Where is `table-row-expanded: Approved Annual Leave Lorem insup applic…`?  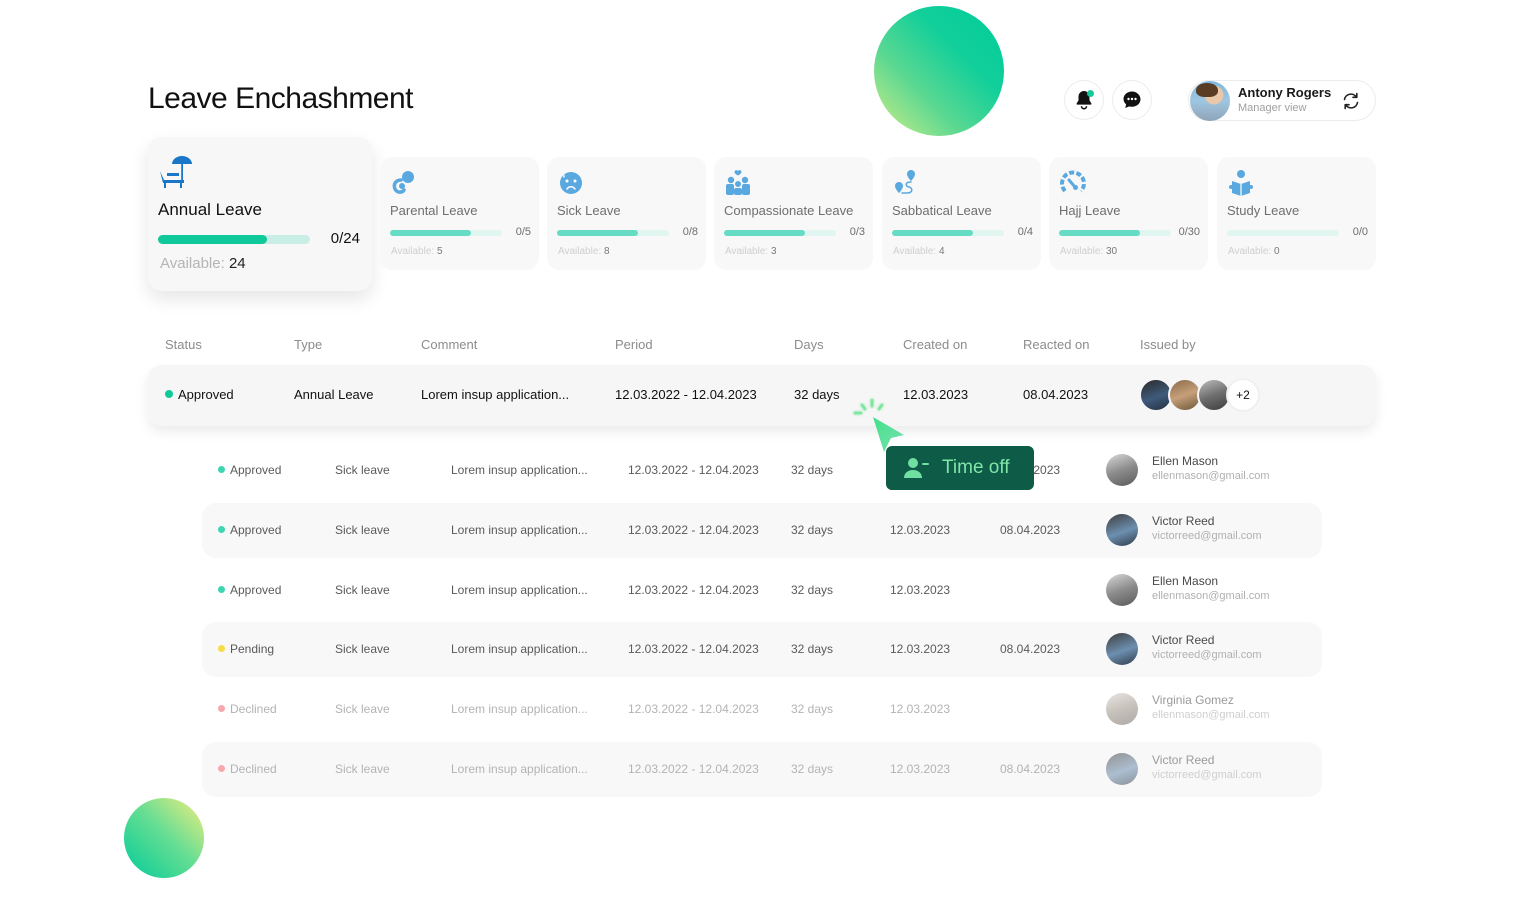 table-row-expanded: Approved Annual Leave Lorem insup applic… is located at coordinates (762, 395).